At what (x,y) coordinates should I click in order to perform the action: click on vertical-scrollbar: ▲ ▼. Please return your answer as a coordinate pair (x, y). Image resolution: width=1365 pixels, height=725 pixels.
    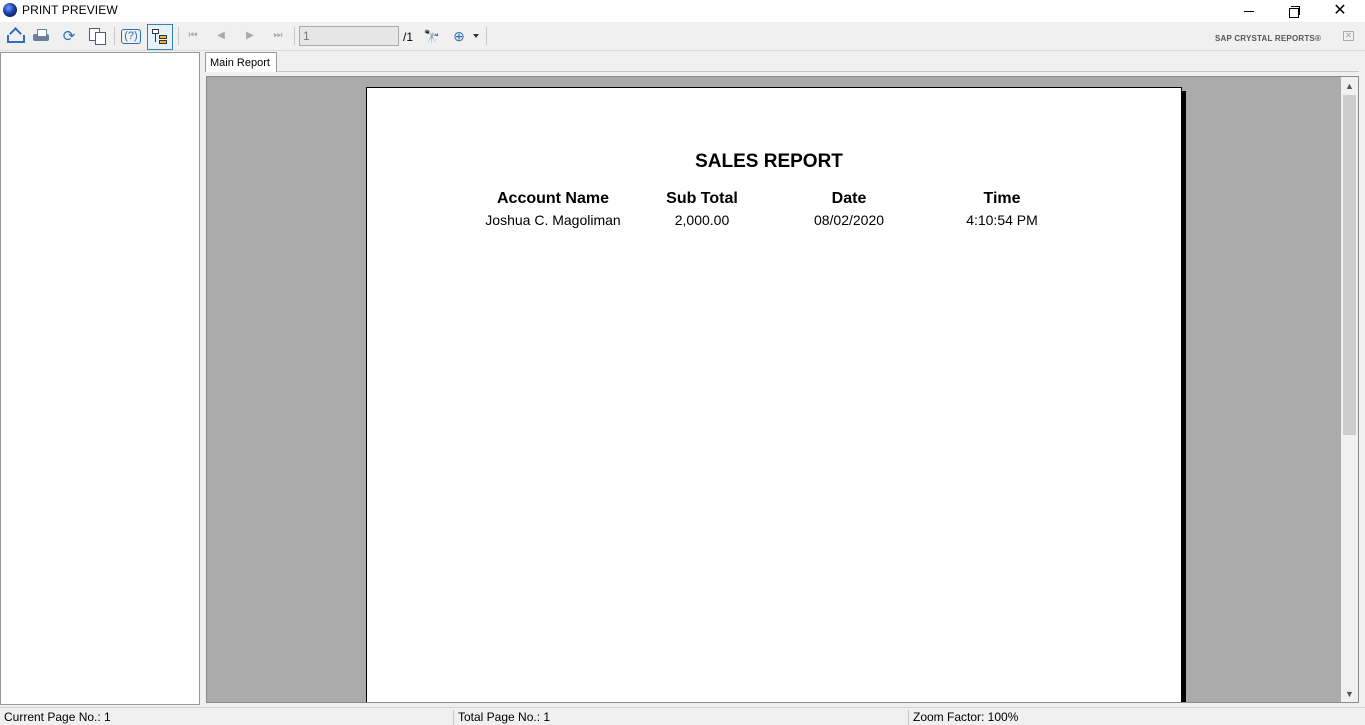
    Looking at the image, I should click on (1349, 389).